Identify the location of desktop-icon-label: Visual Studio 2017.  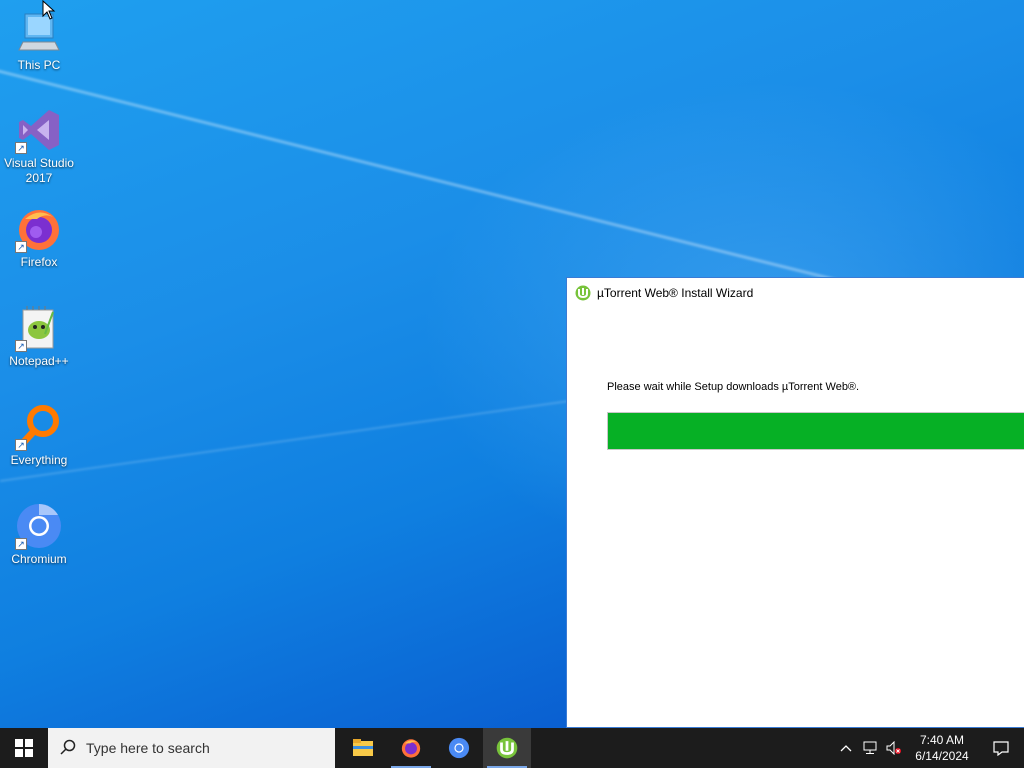
(39, 170).